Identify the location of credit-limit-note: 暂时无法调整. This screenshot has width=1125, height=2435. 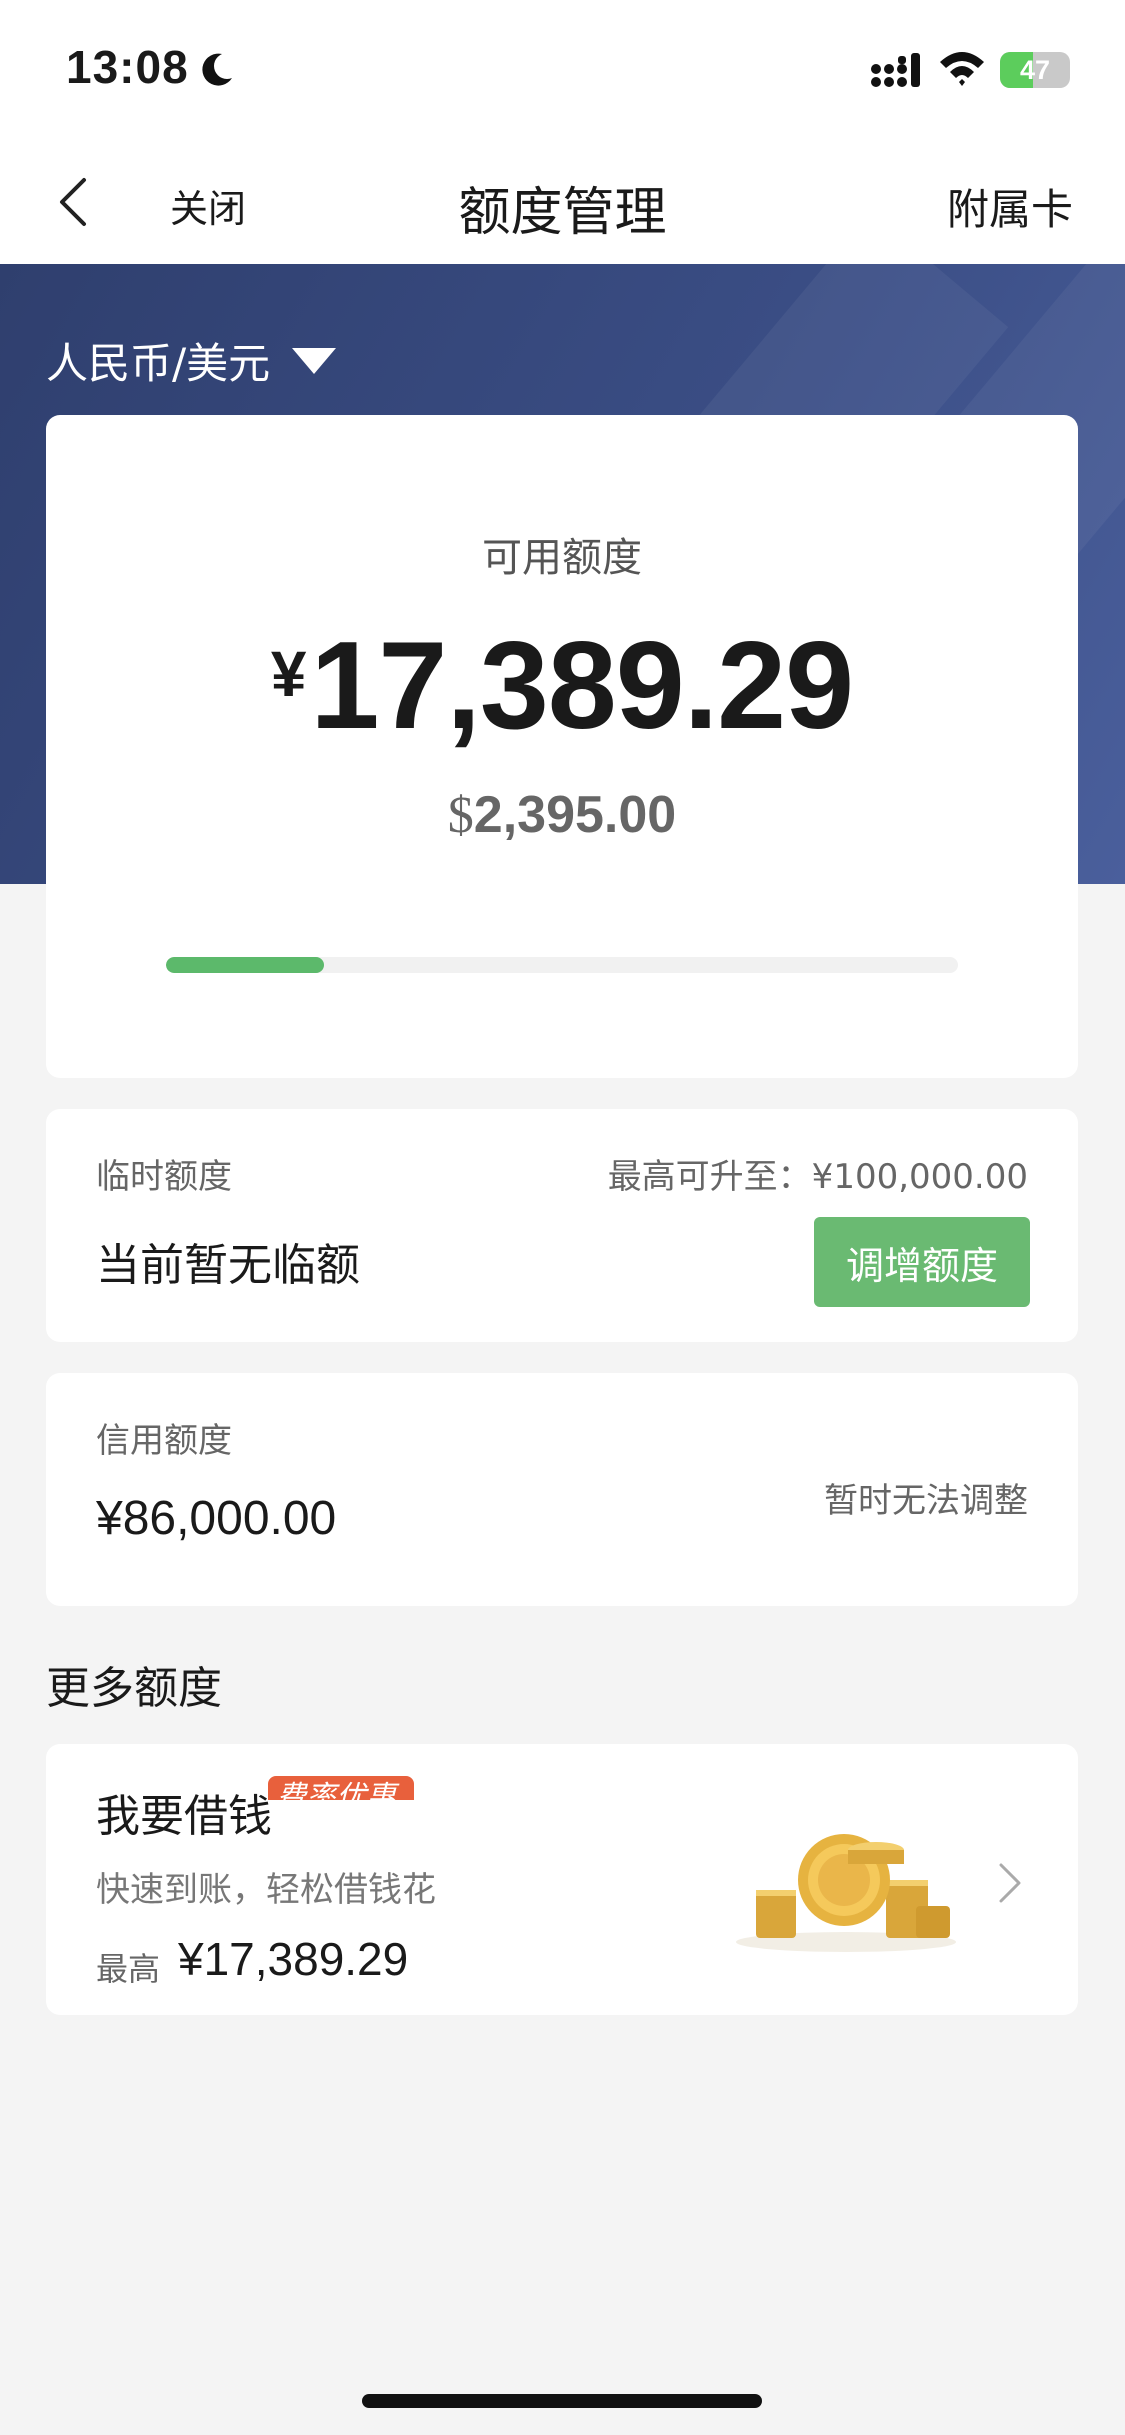
(926, 1501).